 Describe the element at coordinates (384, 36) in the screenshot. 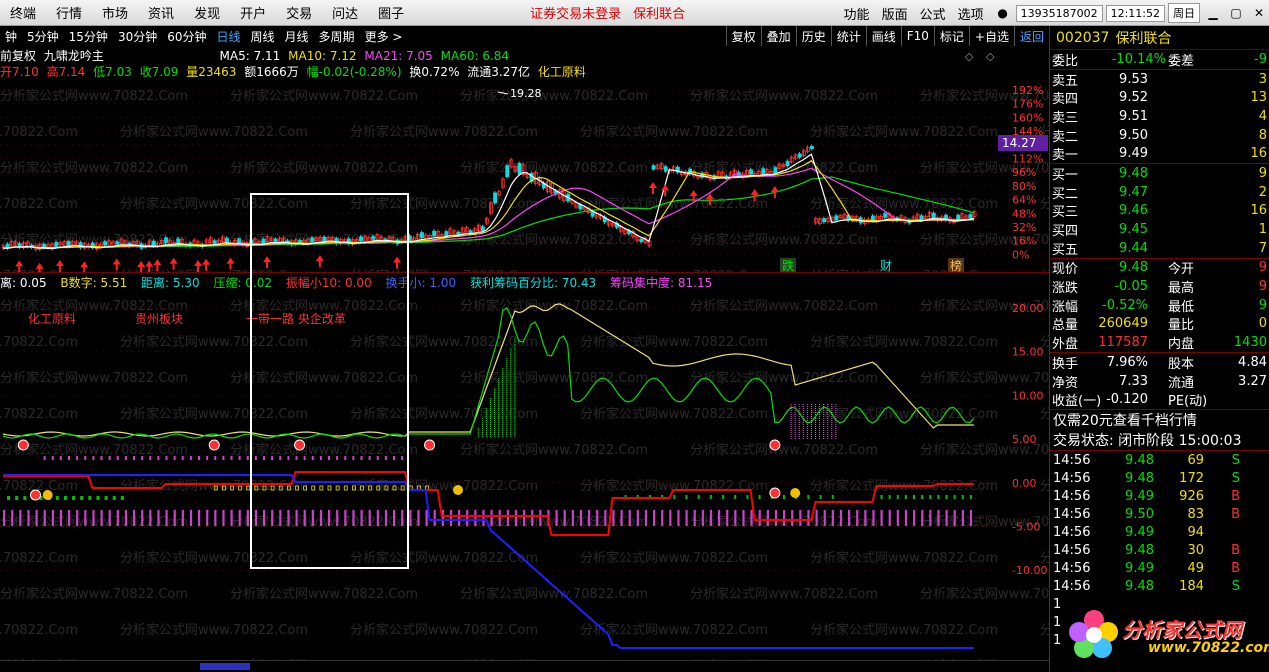

I see `period-more: 更多 >` at that location.